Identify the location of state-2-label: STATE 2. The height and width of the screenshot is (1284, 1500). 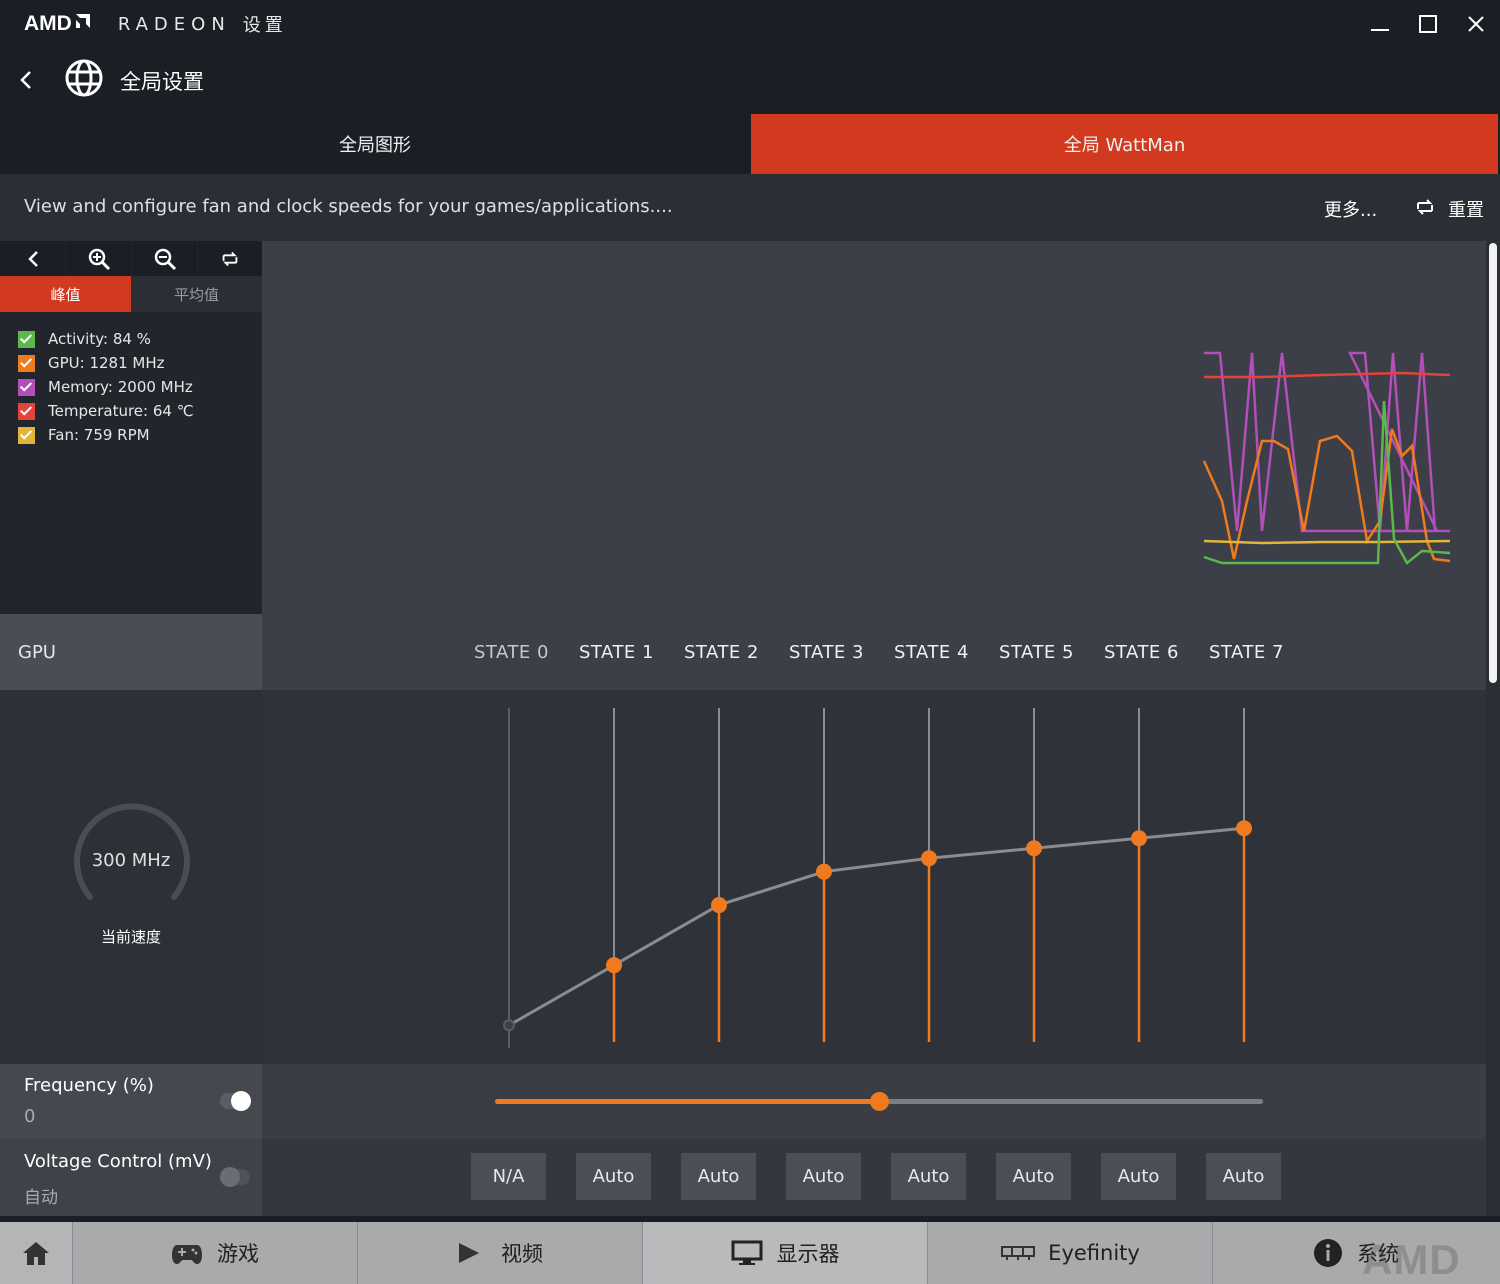
(721, 652).